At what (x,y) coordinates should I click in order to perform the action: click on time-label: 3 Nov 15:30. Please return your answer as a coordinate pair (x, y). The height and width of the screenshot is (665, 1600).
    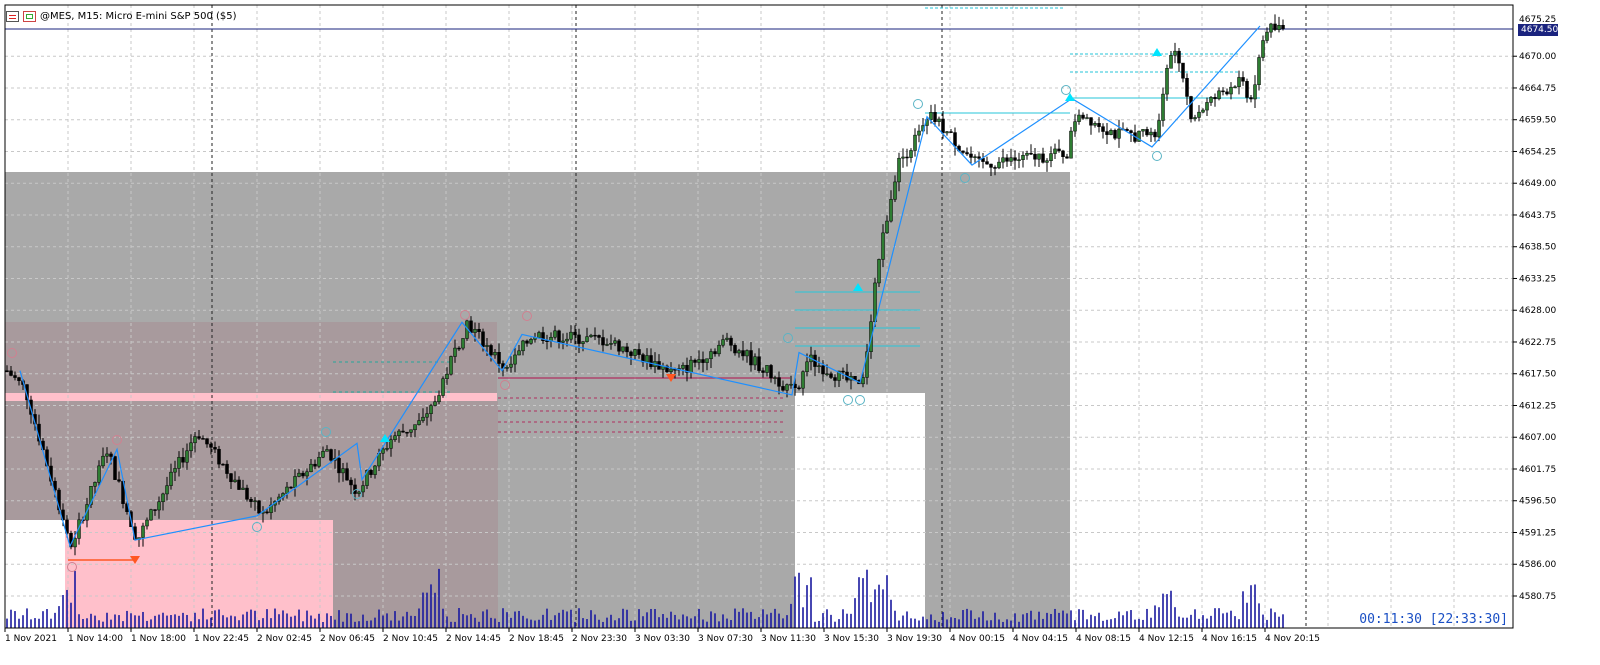
    Looking at the image, I should click on (851, 639).